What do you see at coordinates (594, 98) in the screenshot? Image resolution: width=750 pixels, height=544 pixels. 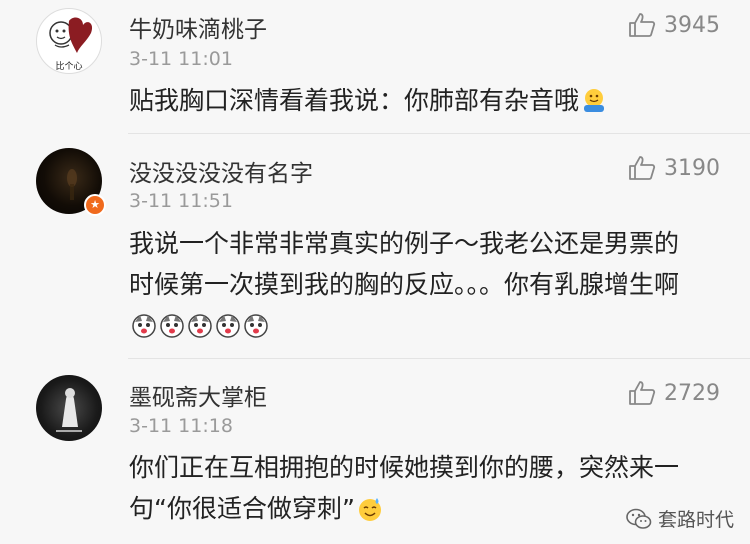 I see `hugging-emoji` at bounding box center [594, 98].